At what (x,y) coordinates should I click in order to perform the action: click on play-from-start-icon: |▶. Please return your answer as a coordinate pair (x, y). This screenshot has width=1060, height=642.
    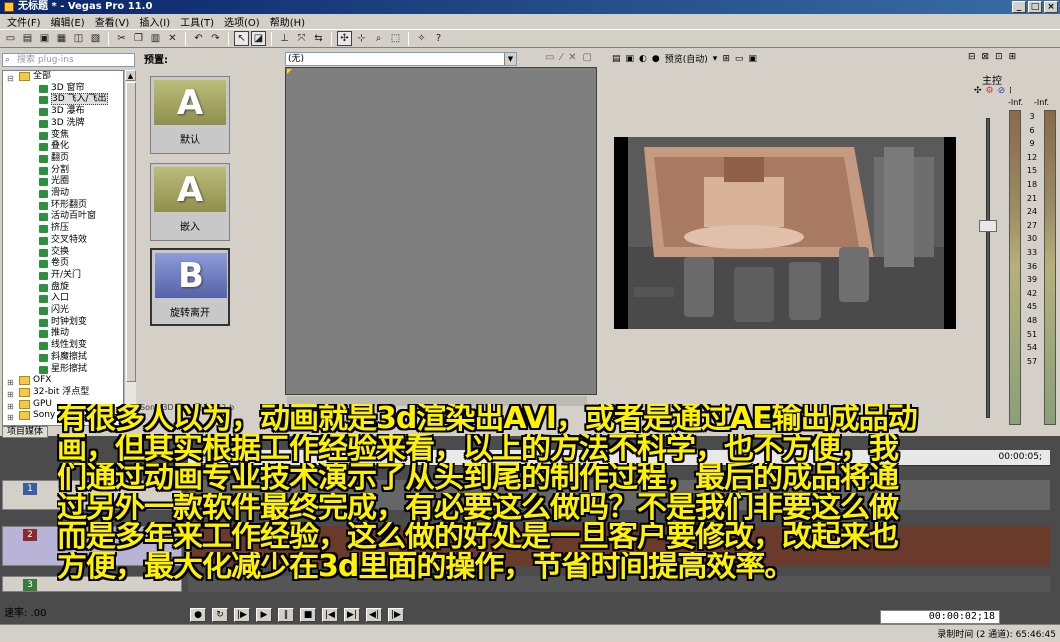
    Looking at the image, I should click on (242, 615).